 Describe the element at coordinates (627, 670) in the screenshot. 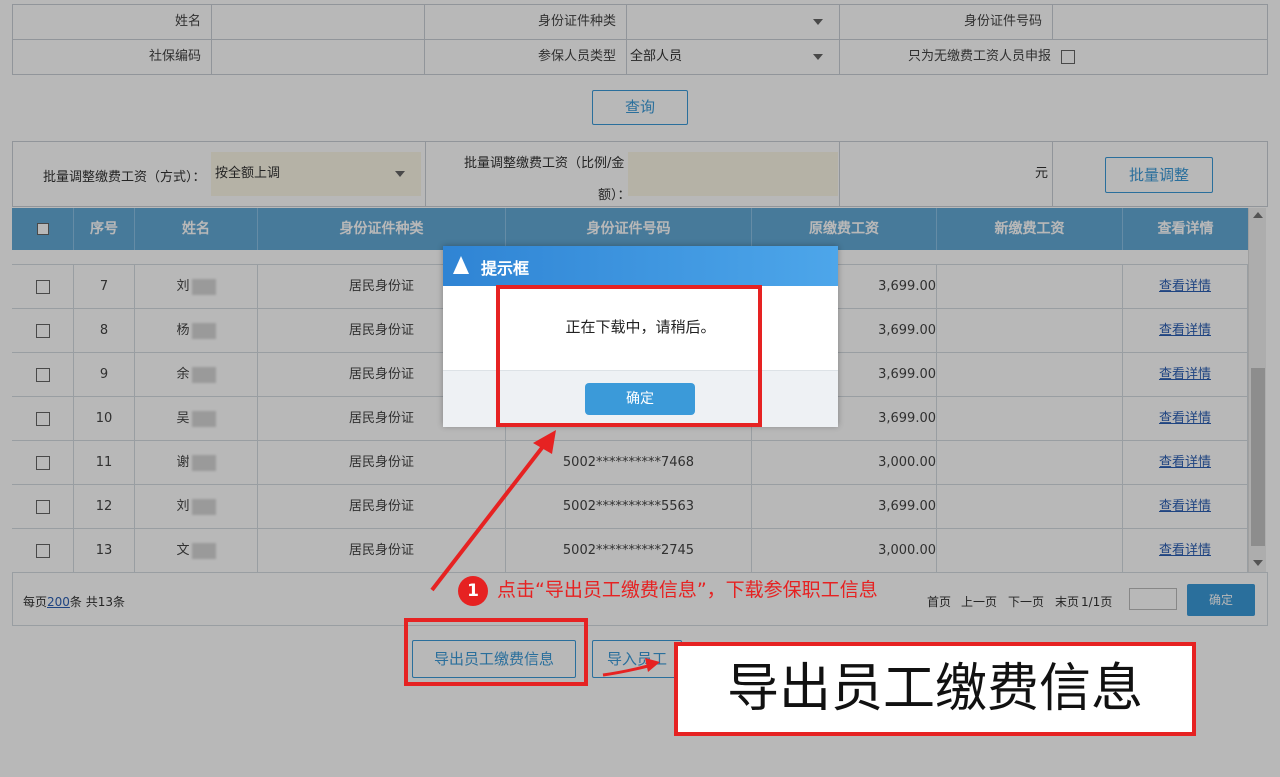

I see `curved-arrow` at that location.